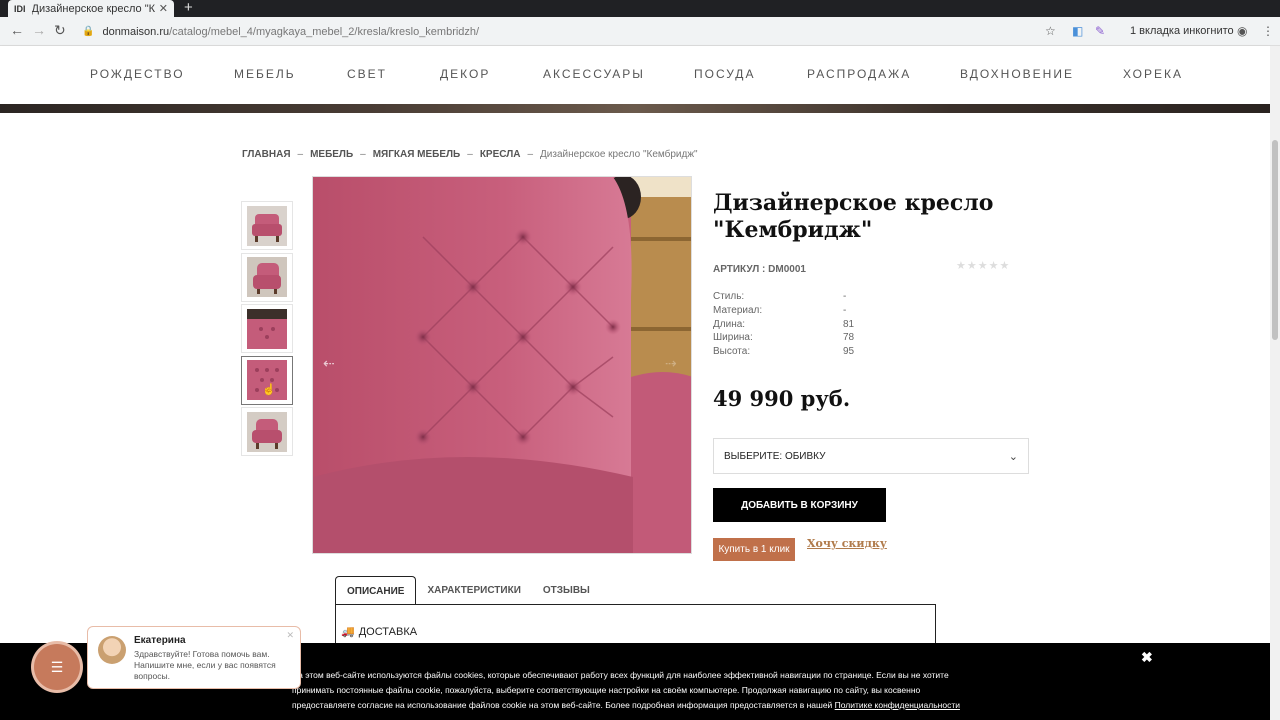 Image resolution: width=1280 pixels, height=720 pixels. I want to click on url-domain: donmaison.ru, so click(136, 31).